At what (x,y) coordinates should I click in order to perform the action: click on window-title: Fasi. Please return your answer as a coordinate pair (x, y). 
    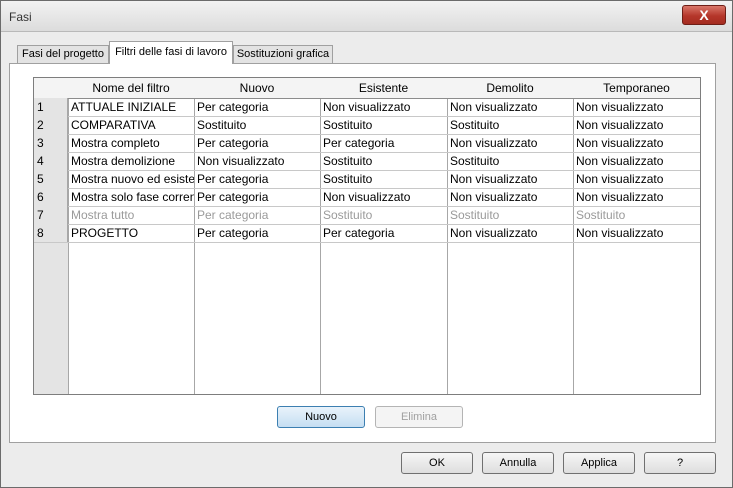
    Looking at the image, I should click on (20, 17).